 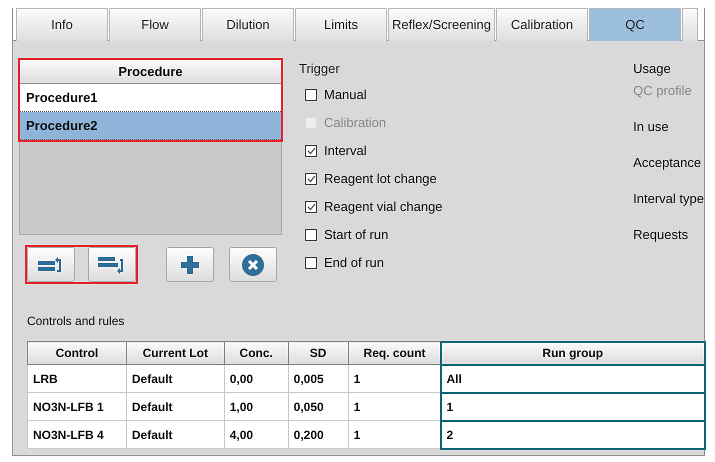 What do you see at coordinates (77, 434) in the screenshot?
I see `table-cell: NO3N-LFB 4` at bounding box center [77, 434].